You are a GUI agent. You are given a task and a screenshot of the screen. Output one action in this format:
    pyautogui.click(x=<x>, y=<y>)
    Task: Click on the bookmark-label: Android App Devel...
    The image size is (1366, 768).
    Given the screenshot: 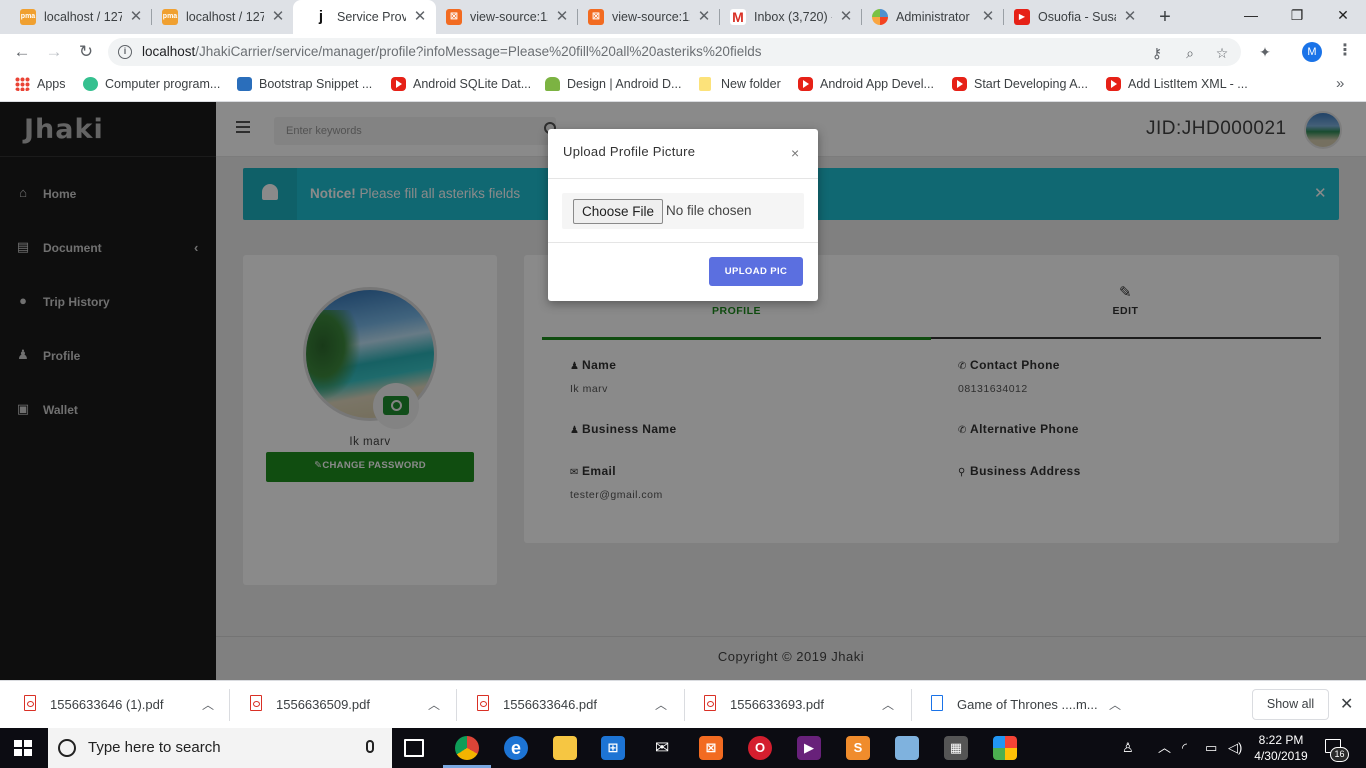 What is the action you would take?
    pyautogui.click(x=877, y=84)
    